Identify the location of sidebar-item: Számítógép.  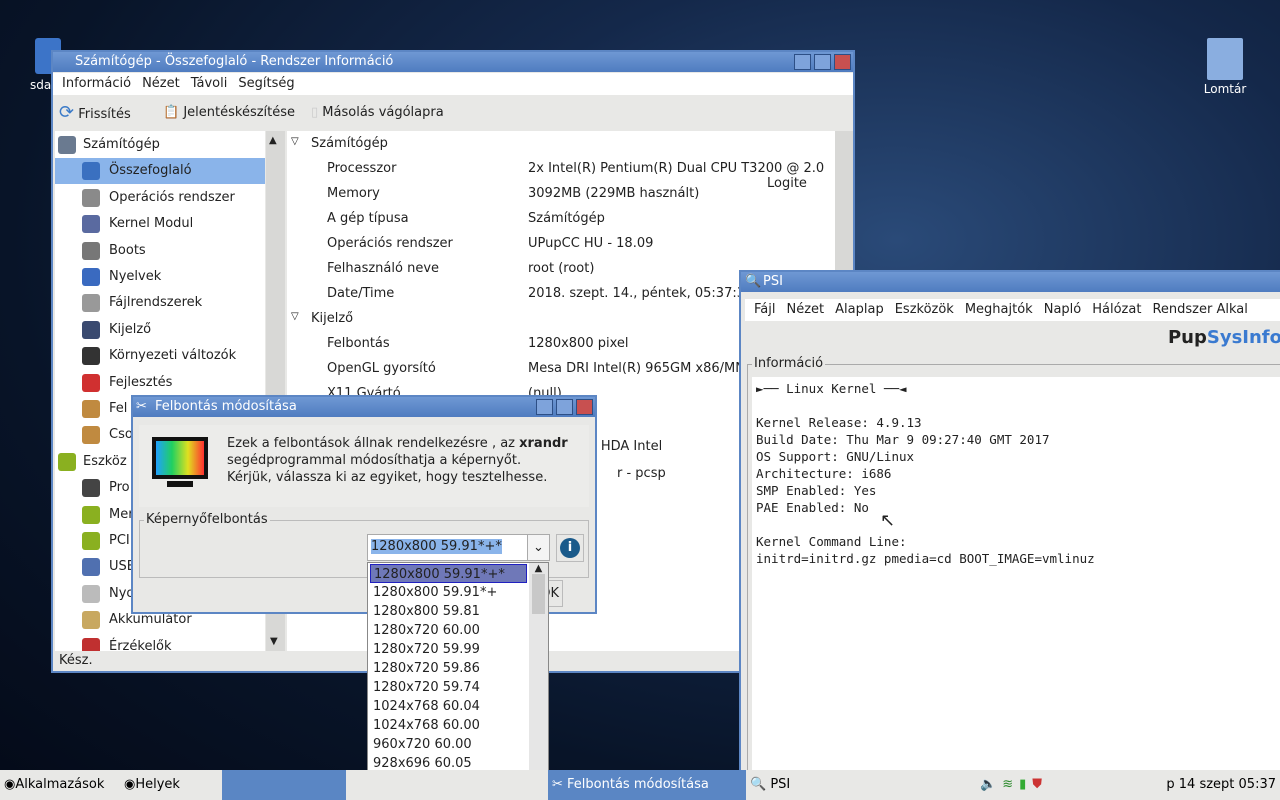
(160, 145).